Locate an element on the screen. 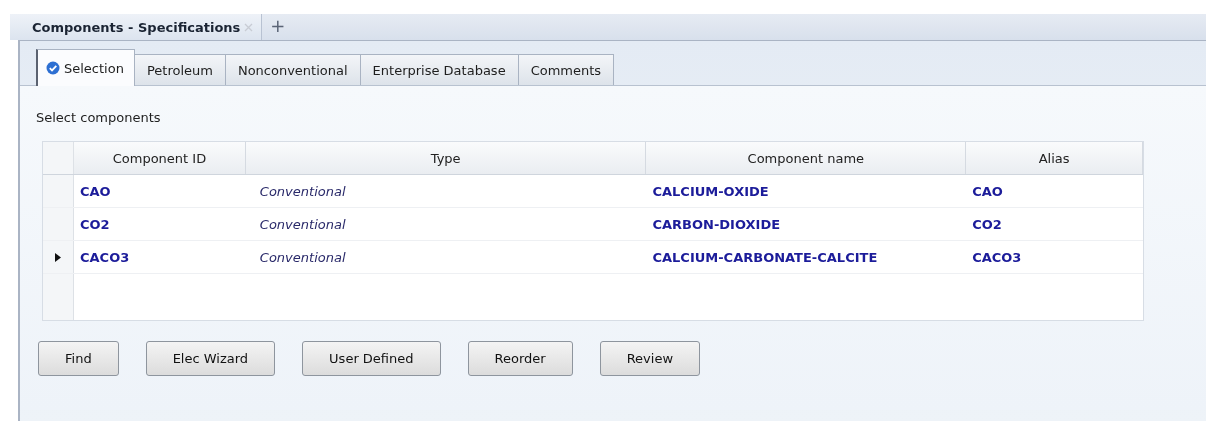 The height and width of the screenshot is (442, 1206). tab: Petroleum is located at coordinates (179, 69).